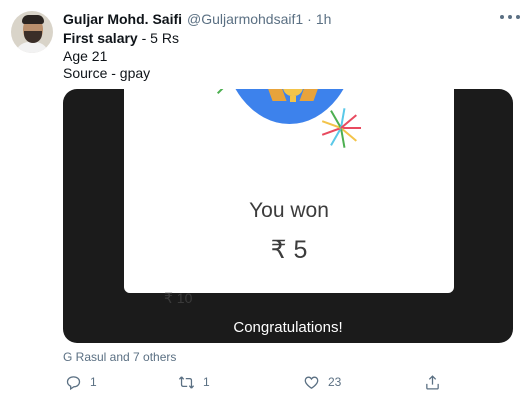  I want to click on share-button, so click(436, 382).